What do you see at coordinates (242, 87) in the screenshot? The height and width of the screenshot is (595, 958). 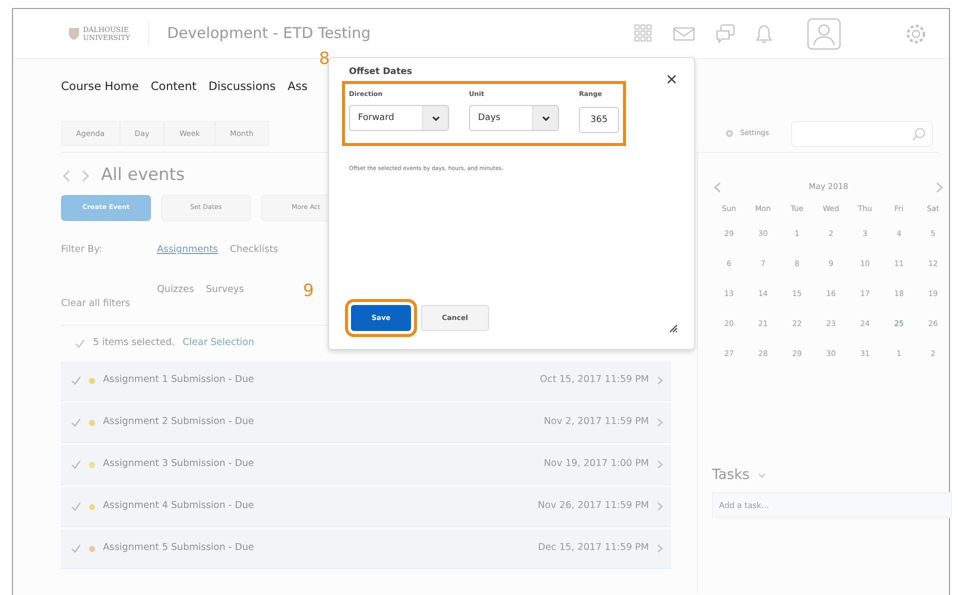 I see `nav-link: Discussions` at bounding box center [242, 87].